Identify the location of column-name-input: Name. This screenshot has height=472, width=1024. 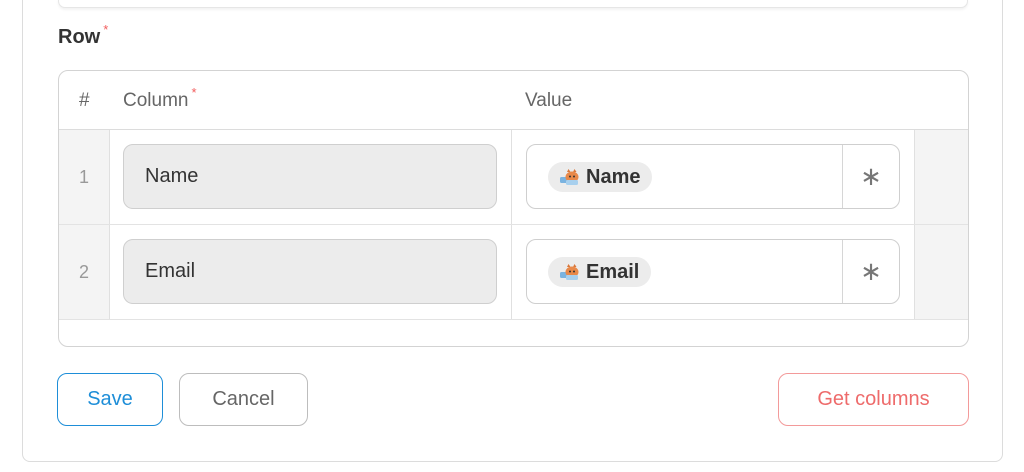
(310, 176).